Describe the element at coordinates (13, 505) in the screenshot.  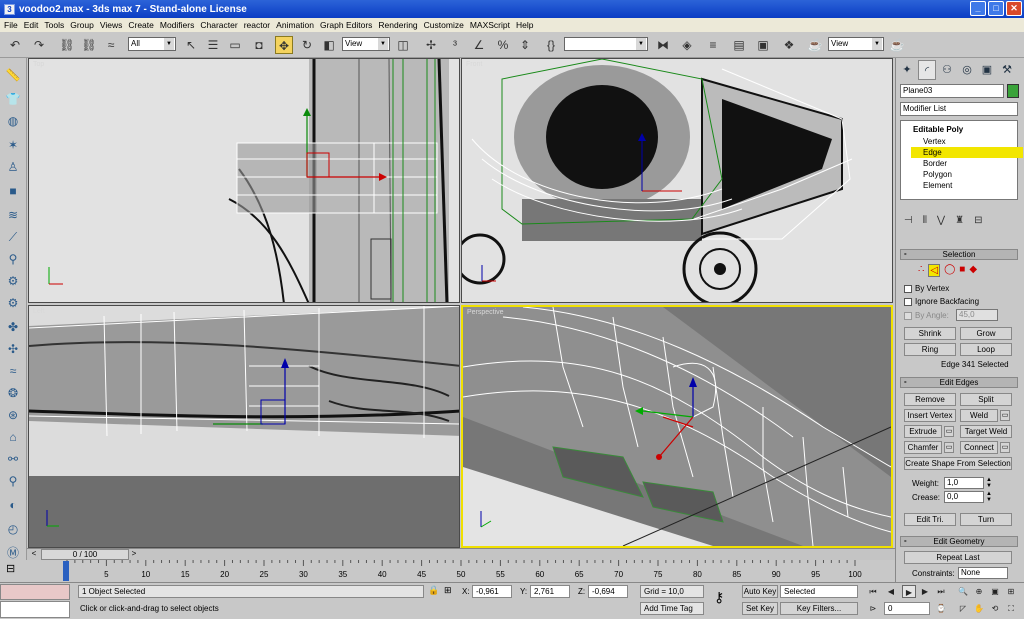
I see `preview-icon: ◐` at that location.